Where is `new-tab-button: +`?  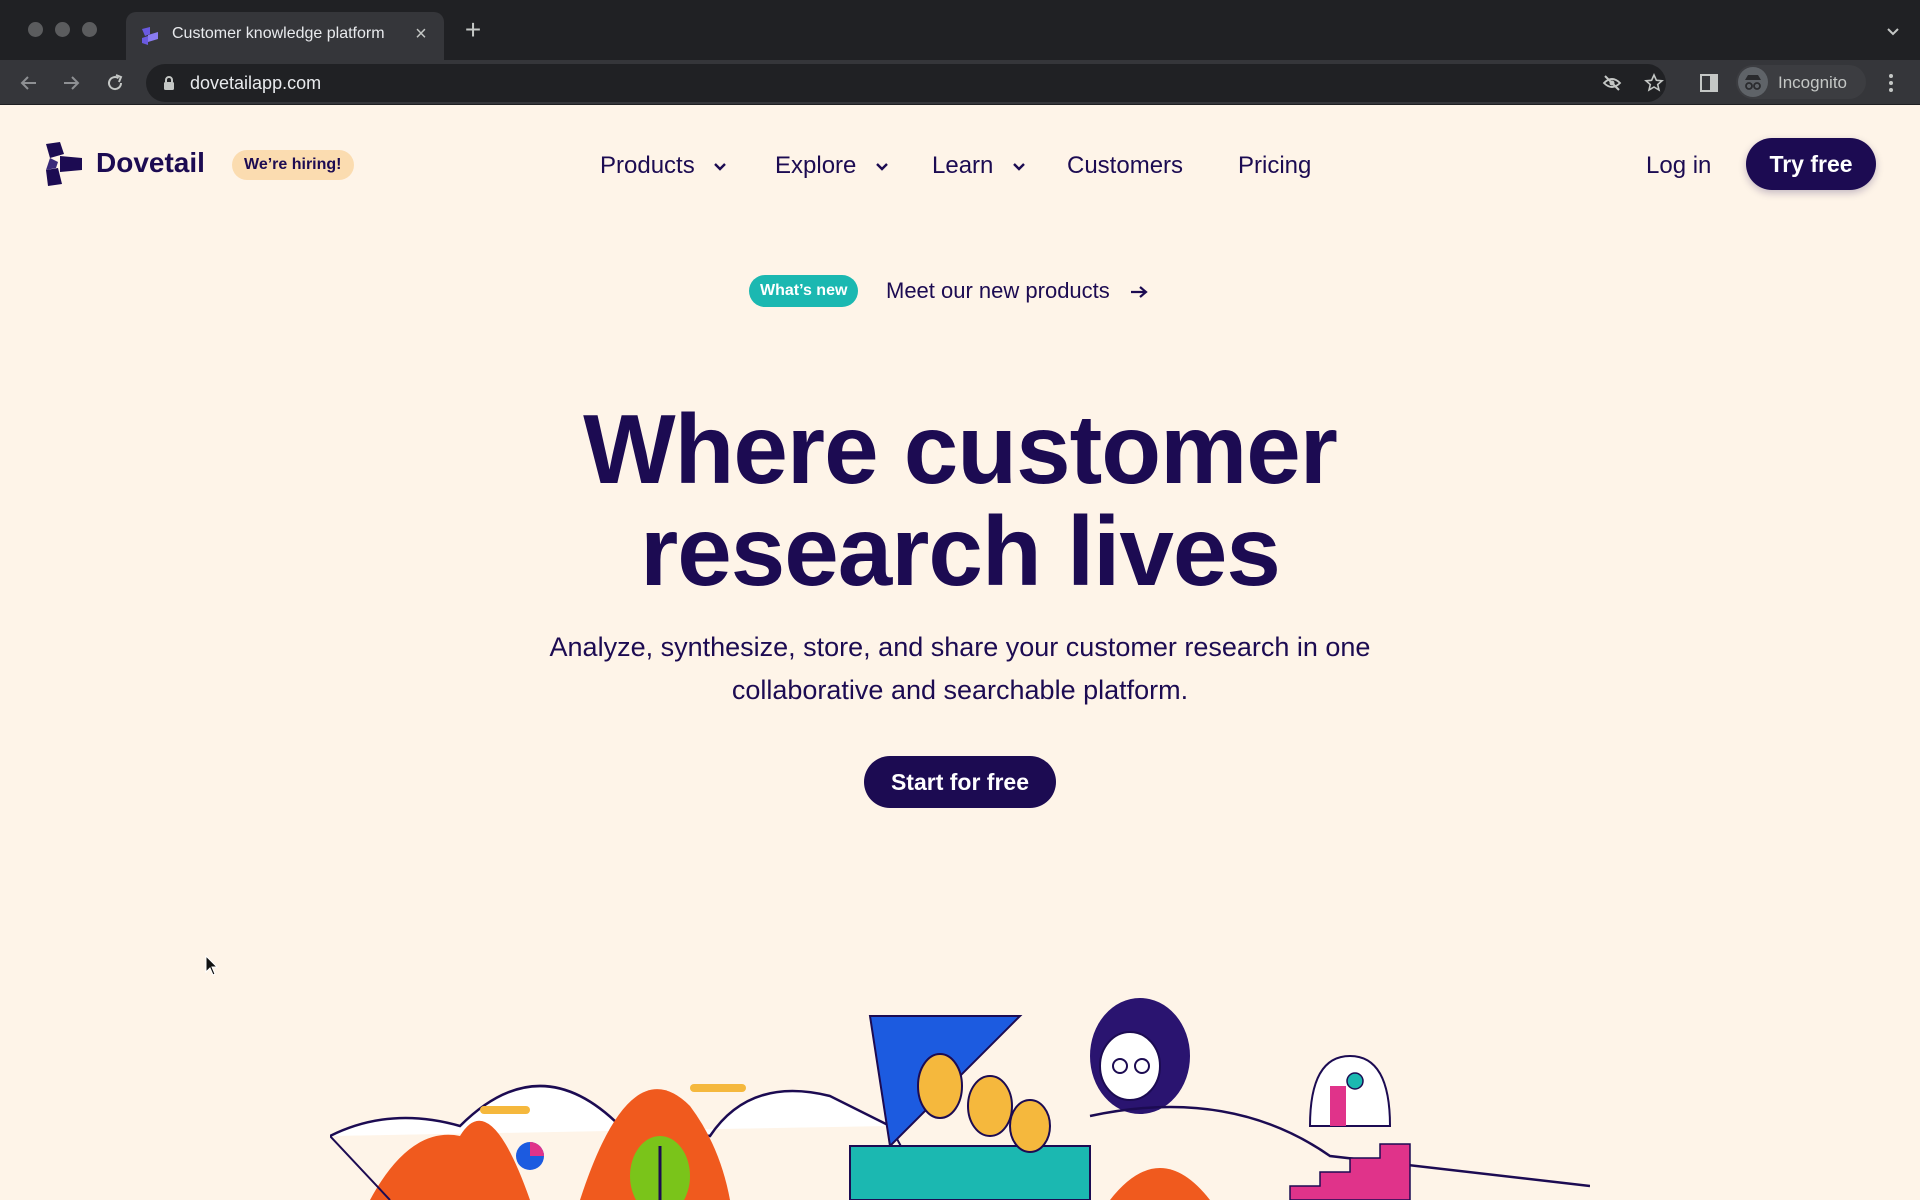 new-tab-button: + is located at coordinates (473, 30).